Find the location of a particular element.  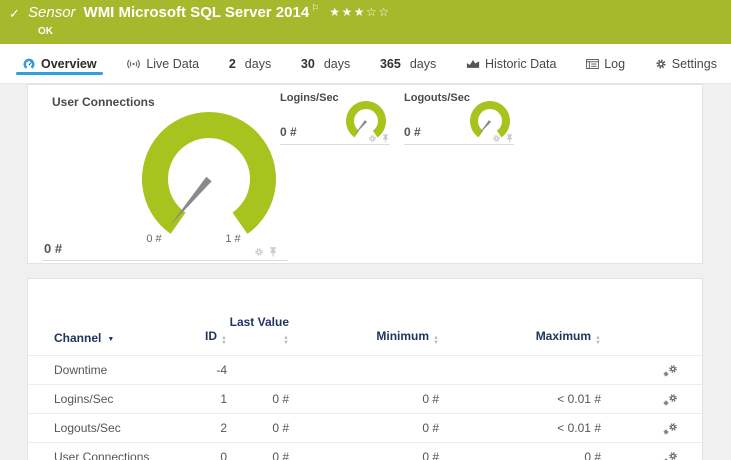

gauge-title: Logouts/Sec is located at coordinates (437, 98).